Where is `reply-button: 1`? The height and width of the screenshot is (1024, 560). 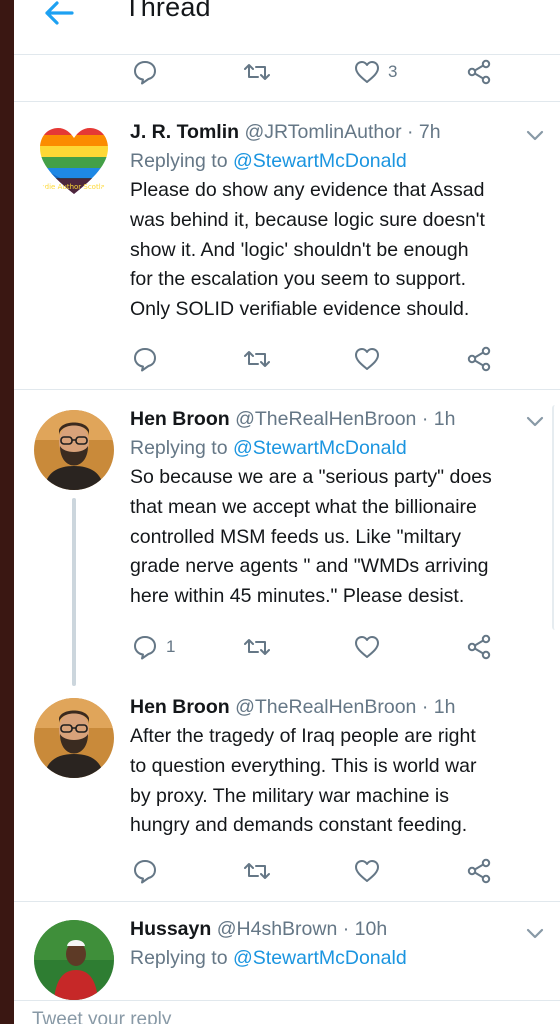 reply-button: 1 is located at coordinates (153, 647).